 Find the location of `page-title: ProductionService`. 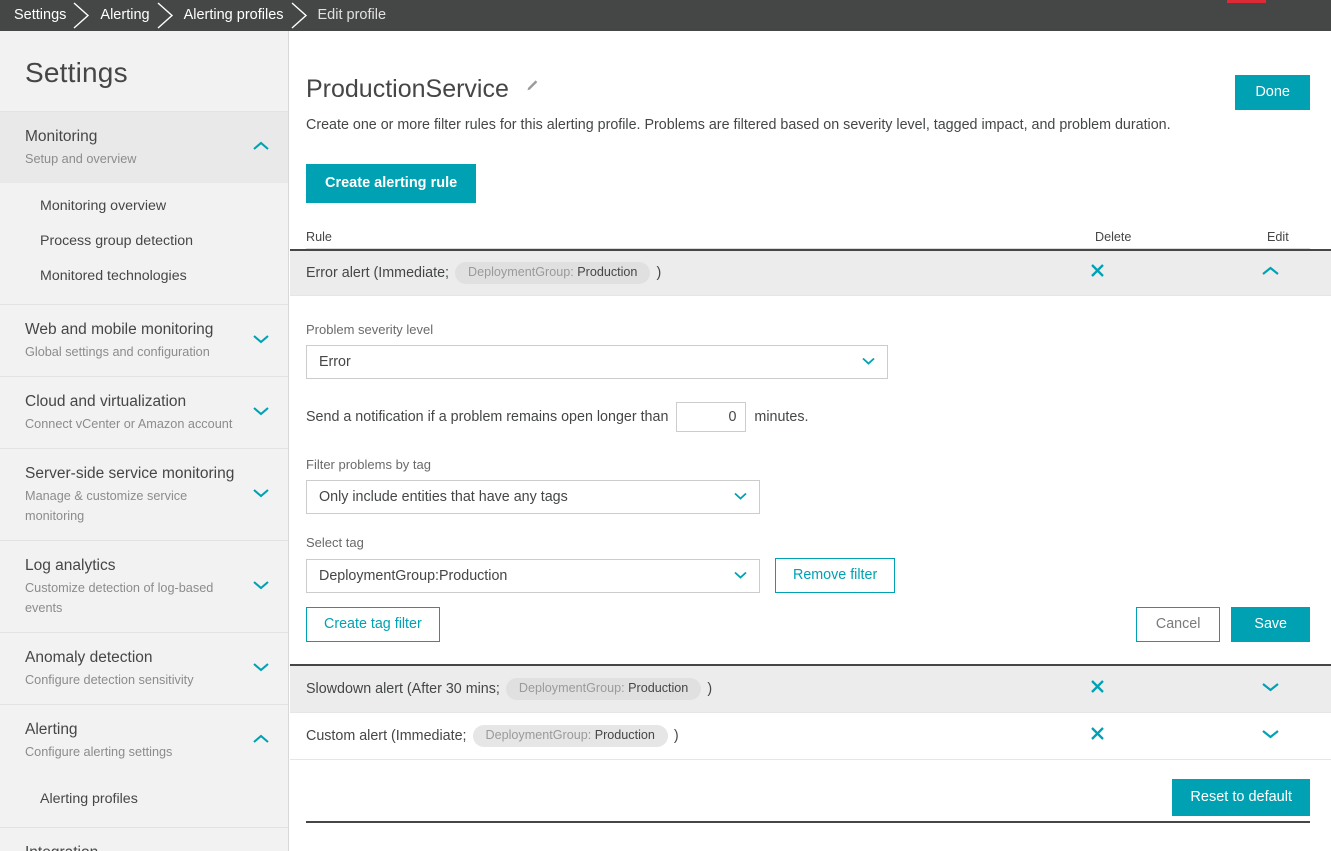

page-title: ProductionService is located at coordinates (423, 87).